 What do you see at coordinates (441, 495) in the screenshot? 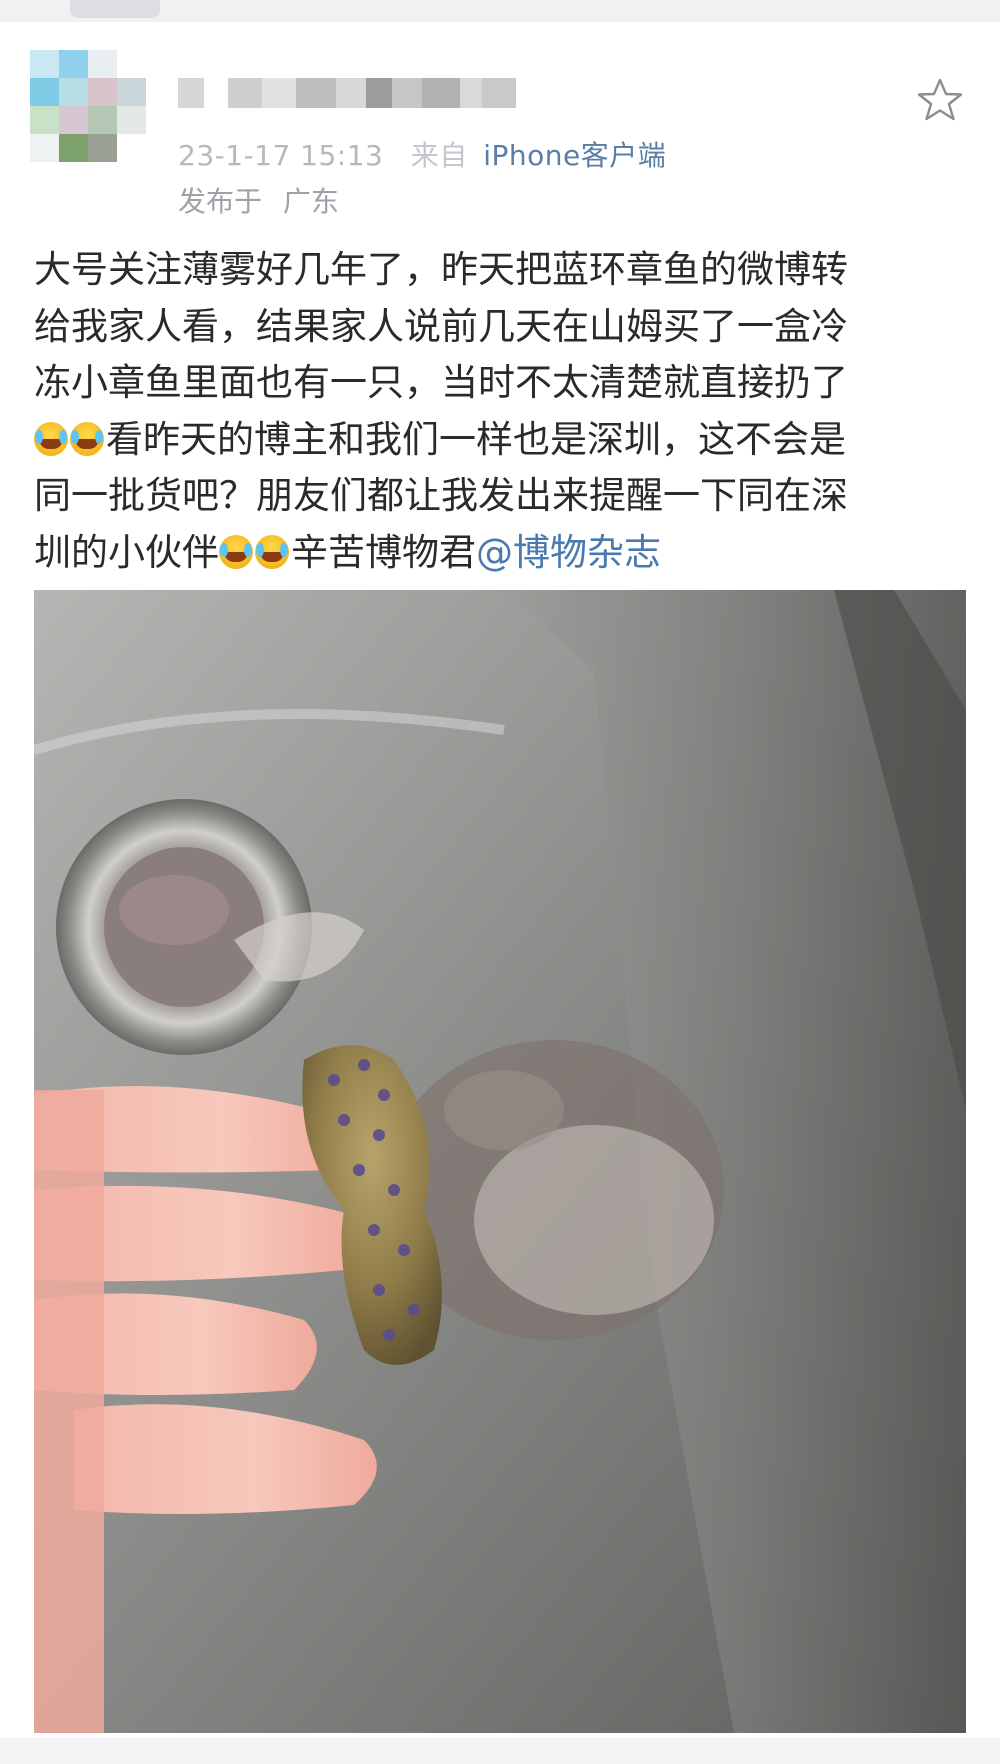
I see `post-line: 同一批货吧？朋友们都让我发出来提醒一下同在深` at bounding box center [441, 495].